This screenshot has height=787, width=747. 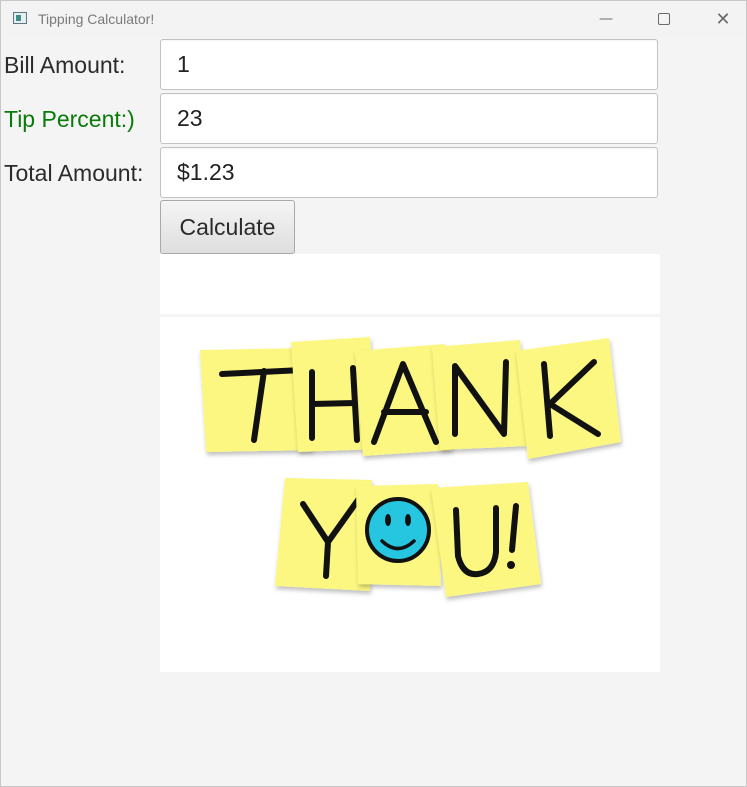 What do you see at coordinates (65, 65) in the screenshot?
I see `bill-amount-label: Bill Amount:` at bounding box center [65, 65].